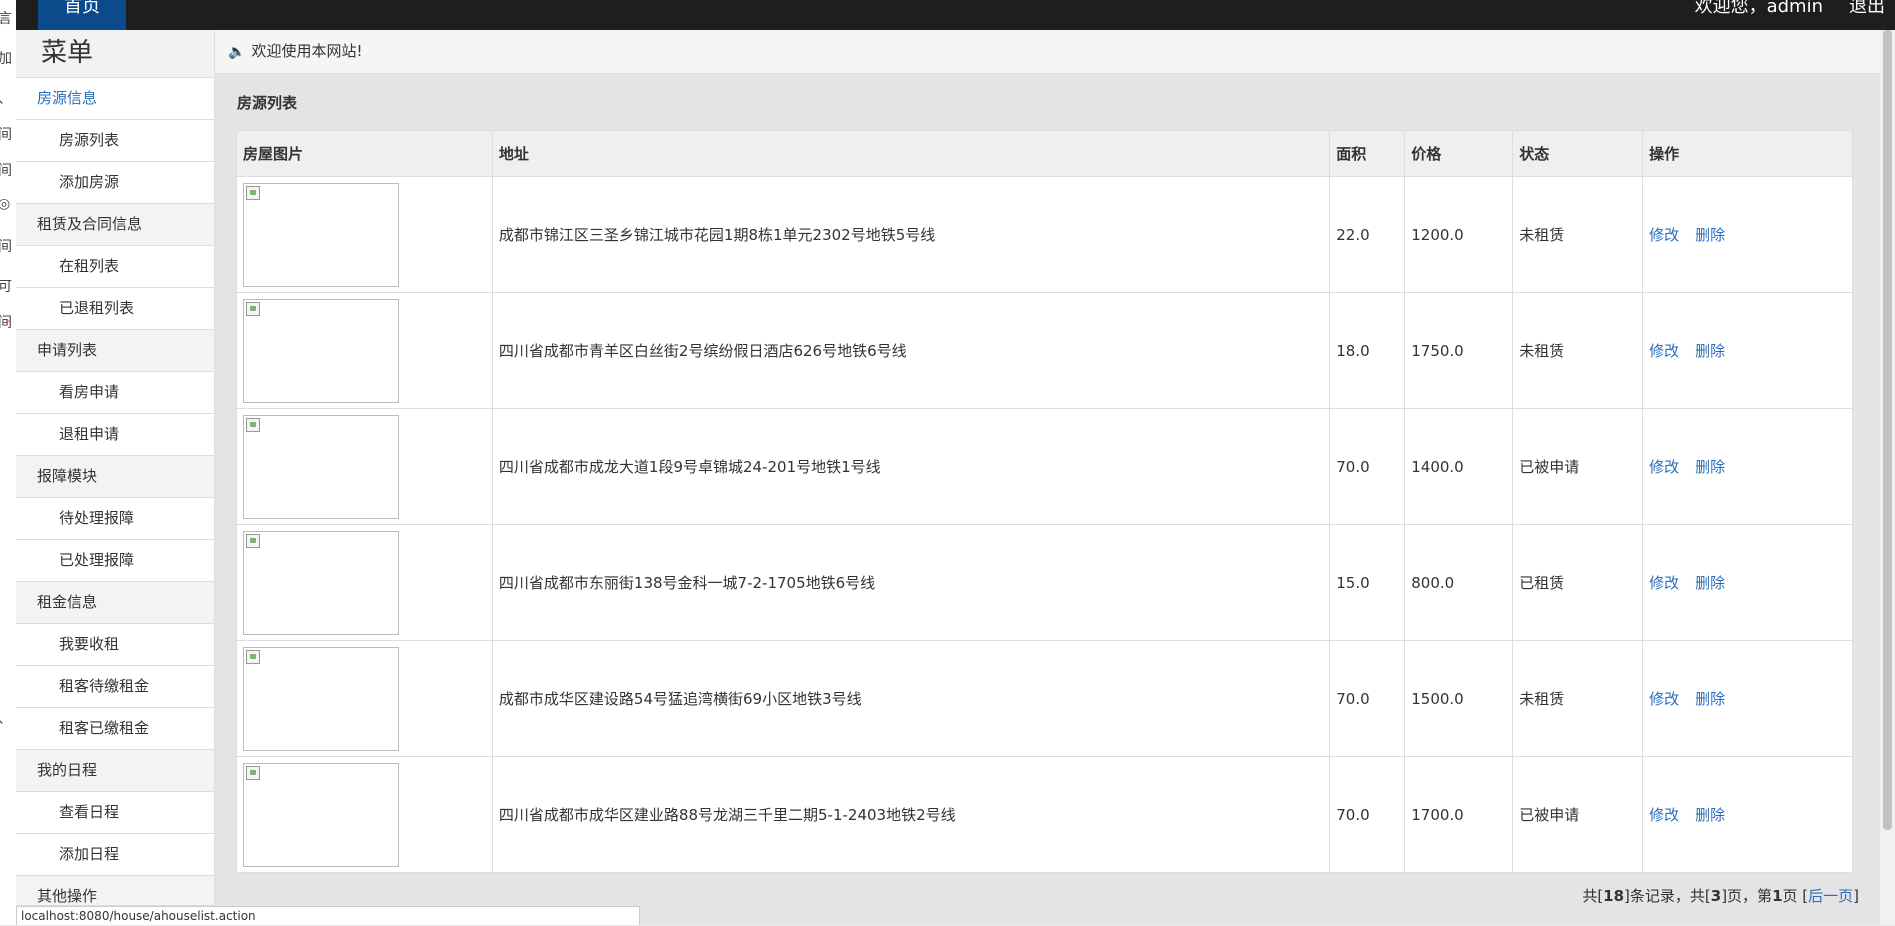 The height and width of the screenshot is (926, 1895). Describe the element at coordinates (1795, 896) in the screenshot. I see `pager-text: 页 [` at that location.